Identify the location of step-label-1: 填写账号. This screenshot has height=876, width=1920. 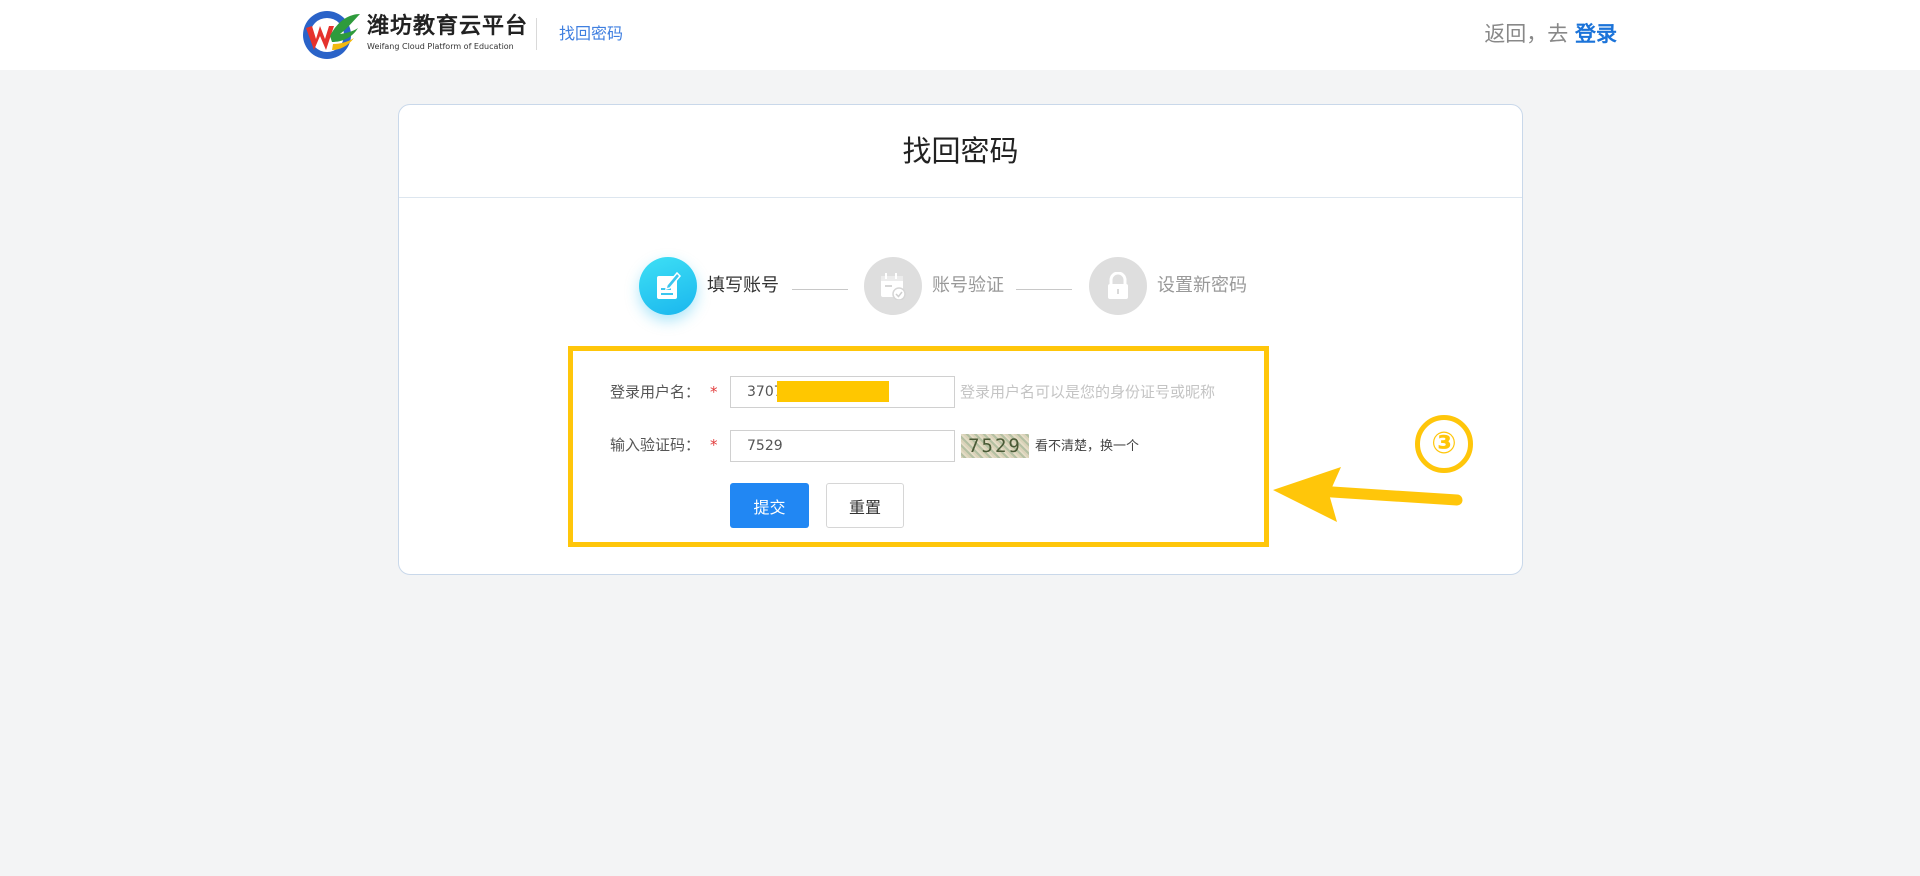
(743, 285).